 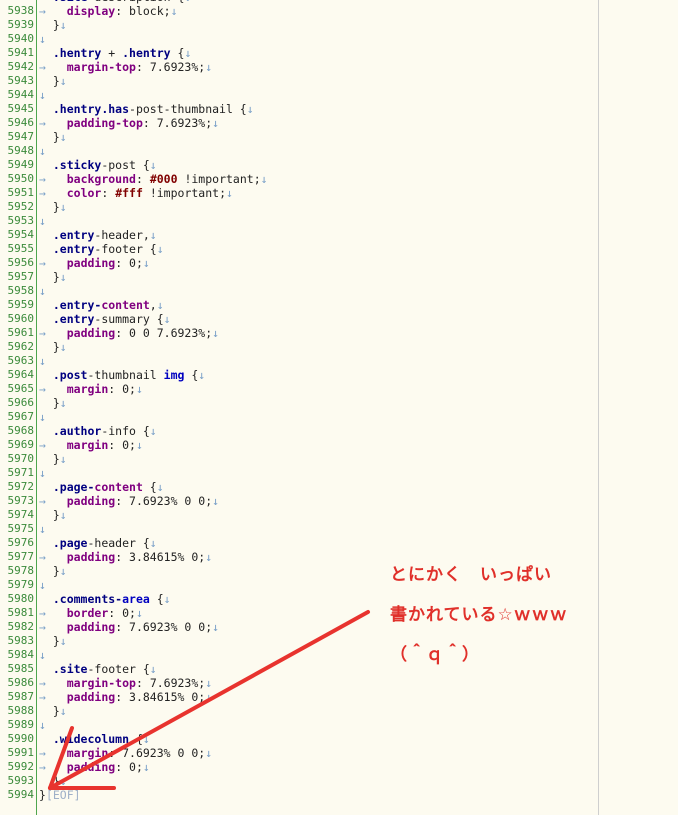 What do you see at coordinates (136, 193) in the screenshot?
I see `code-text: → color: #fff !important;↓` at bounding box center [136, 193].